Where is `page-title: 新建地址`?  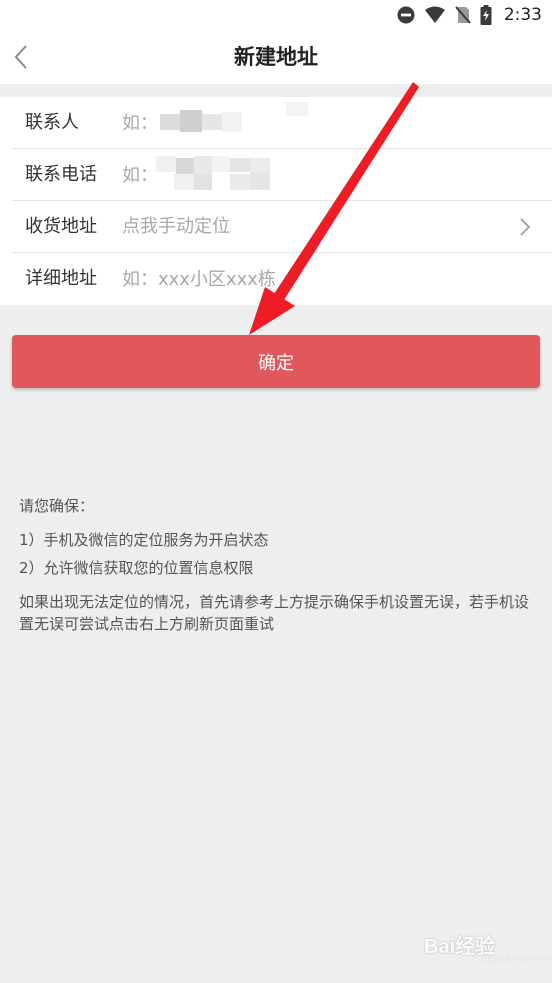 page-title: 新建地址 is located at coordinates (276, 57).